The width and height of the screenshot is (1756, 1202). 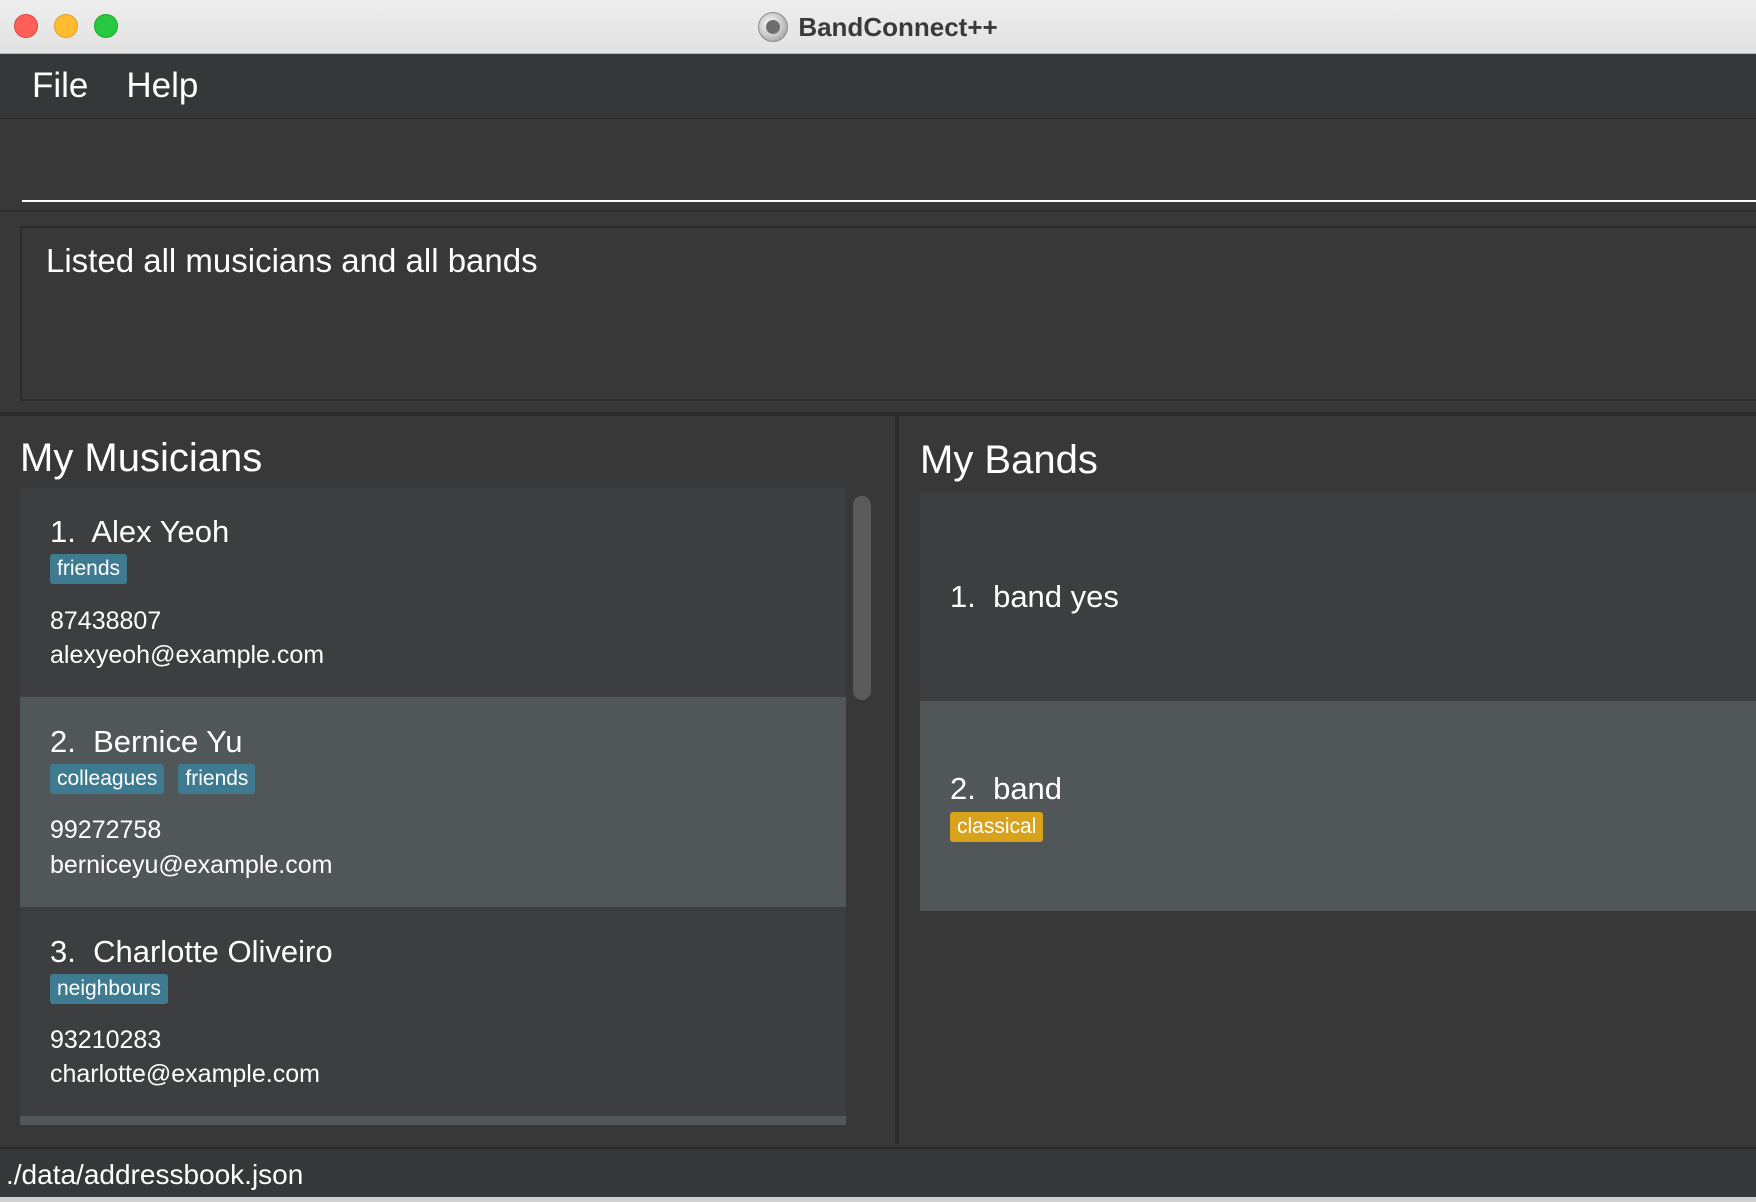 I want to click on bottom-strip, so click(x=878, y=1199).